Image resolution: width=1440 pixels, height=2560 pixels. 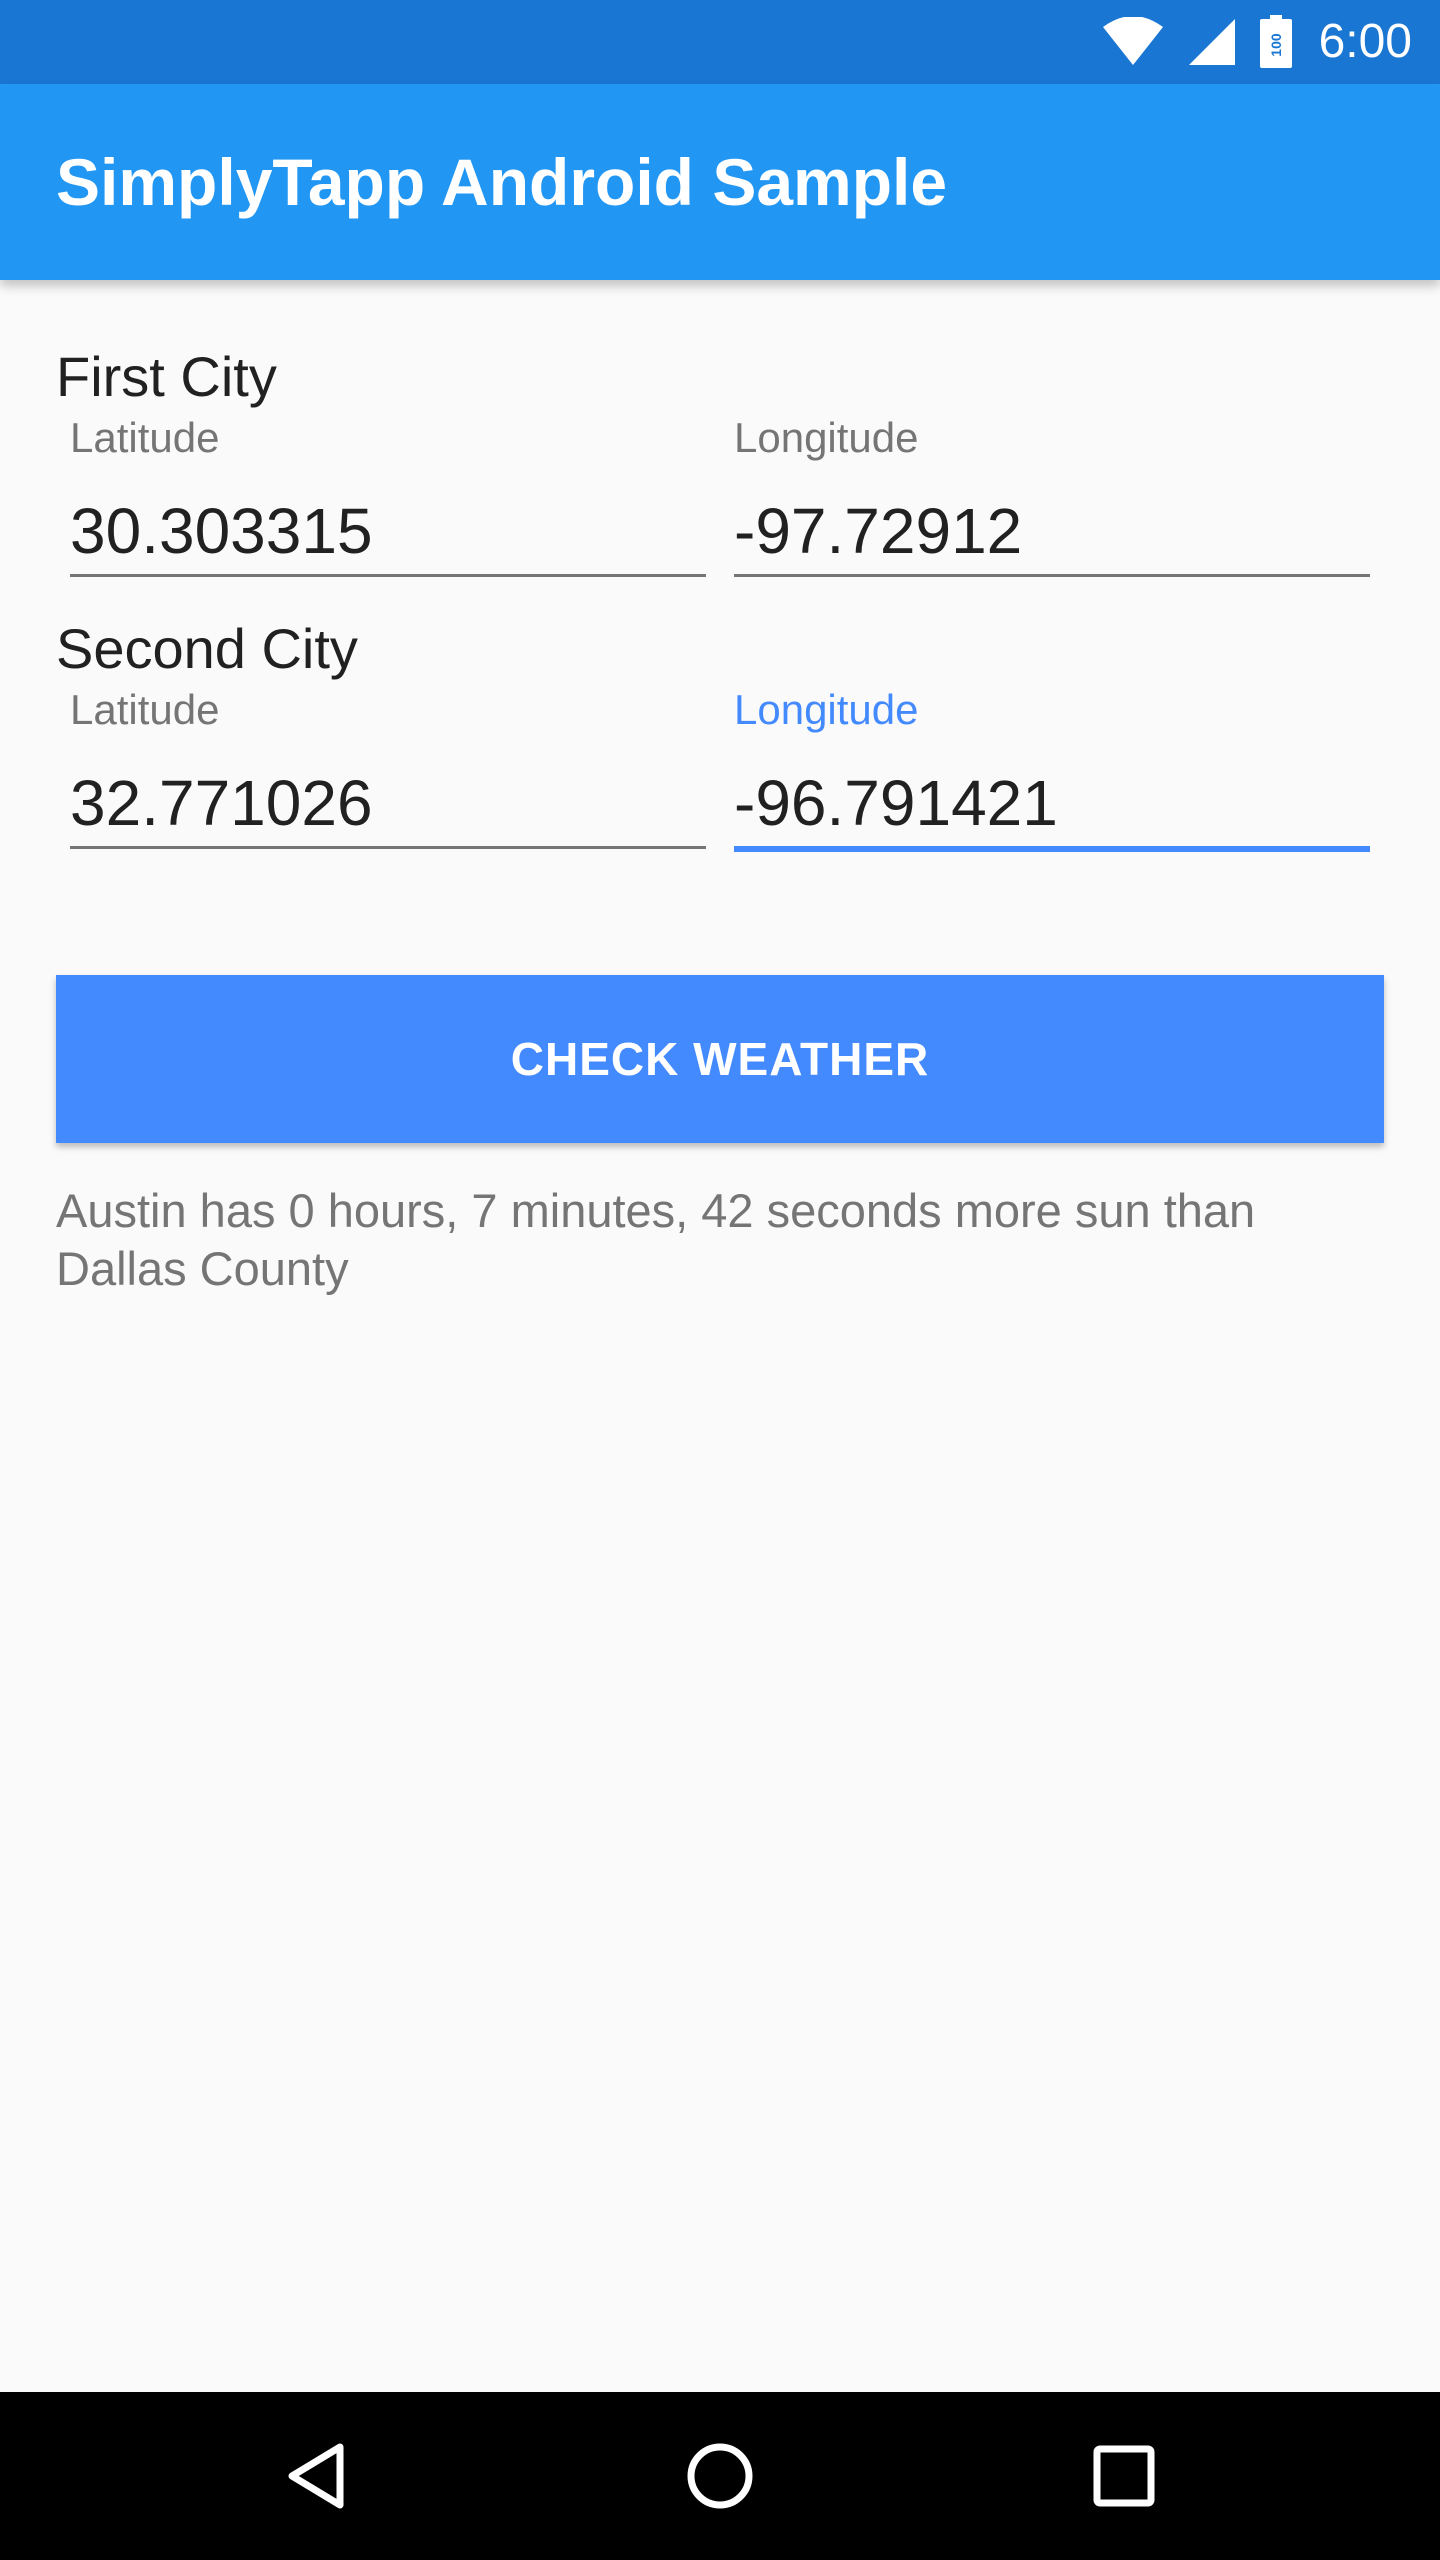 I want to click on second-city-latitude-underline, so click(x=388, y=847).